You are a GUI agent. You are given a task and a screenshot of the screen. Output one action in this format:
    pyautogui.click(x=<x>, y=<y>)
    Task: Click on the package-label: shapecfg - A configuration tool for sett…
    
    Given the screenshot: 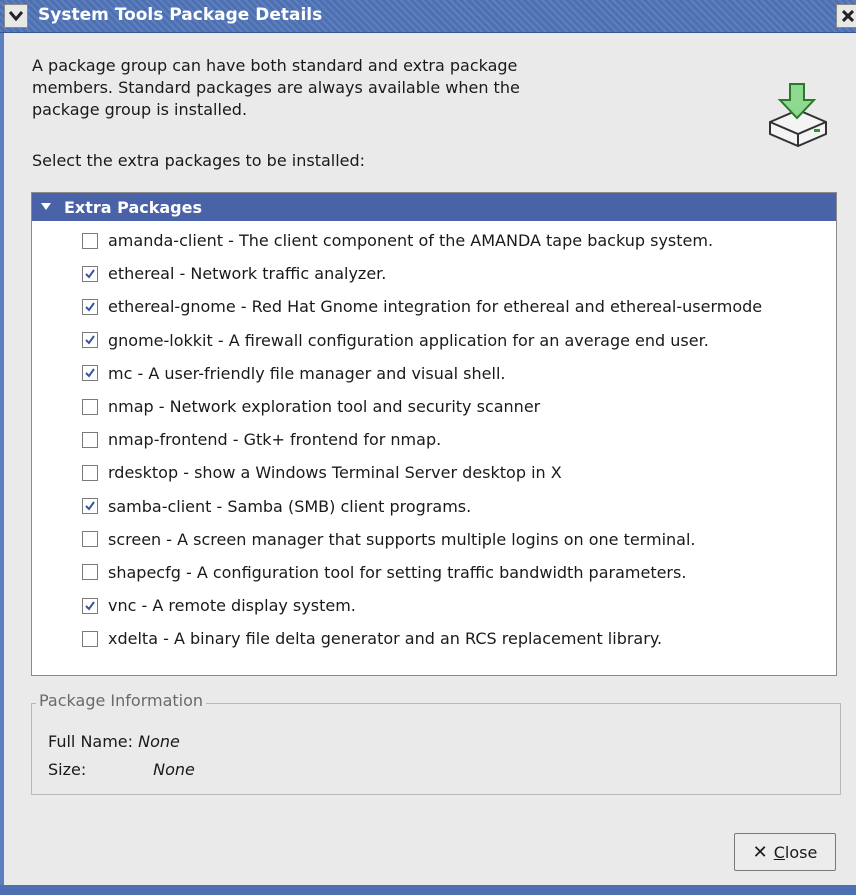 What is the action you would take?
    pyautogui.click(x=397, y=572)
    